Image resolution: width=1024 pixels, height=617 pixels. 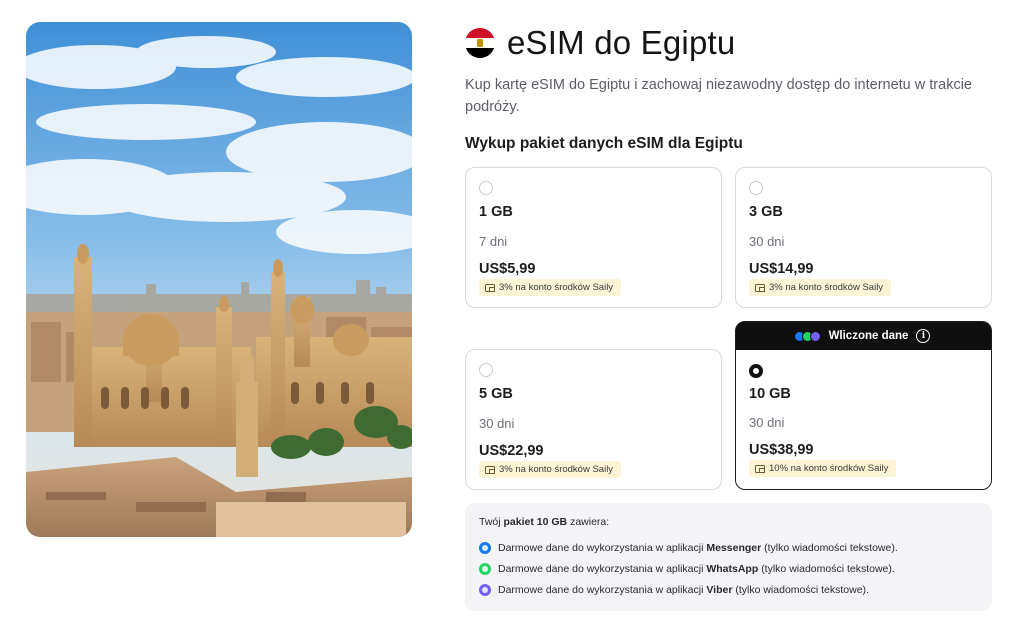 What do you see at coordinates (923, 336) in the screenshot?
I see `info-icon: i` at bounding box center [923, 336].